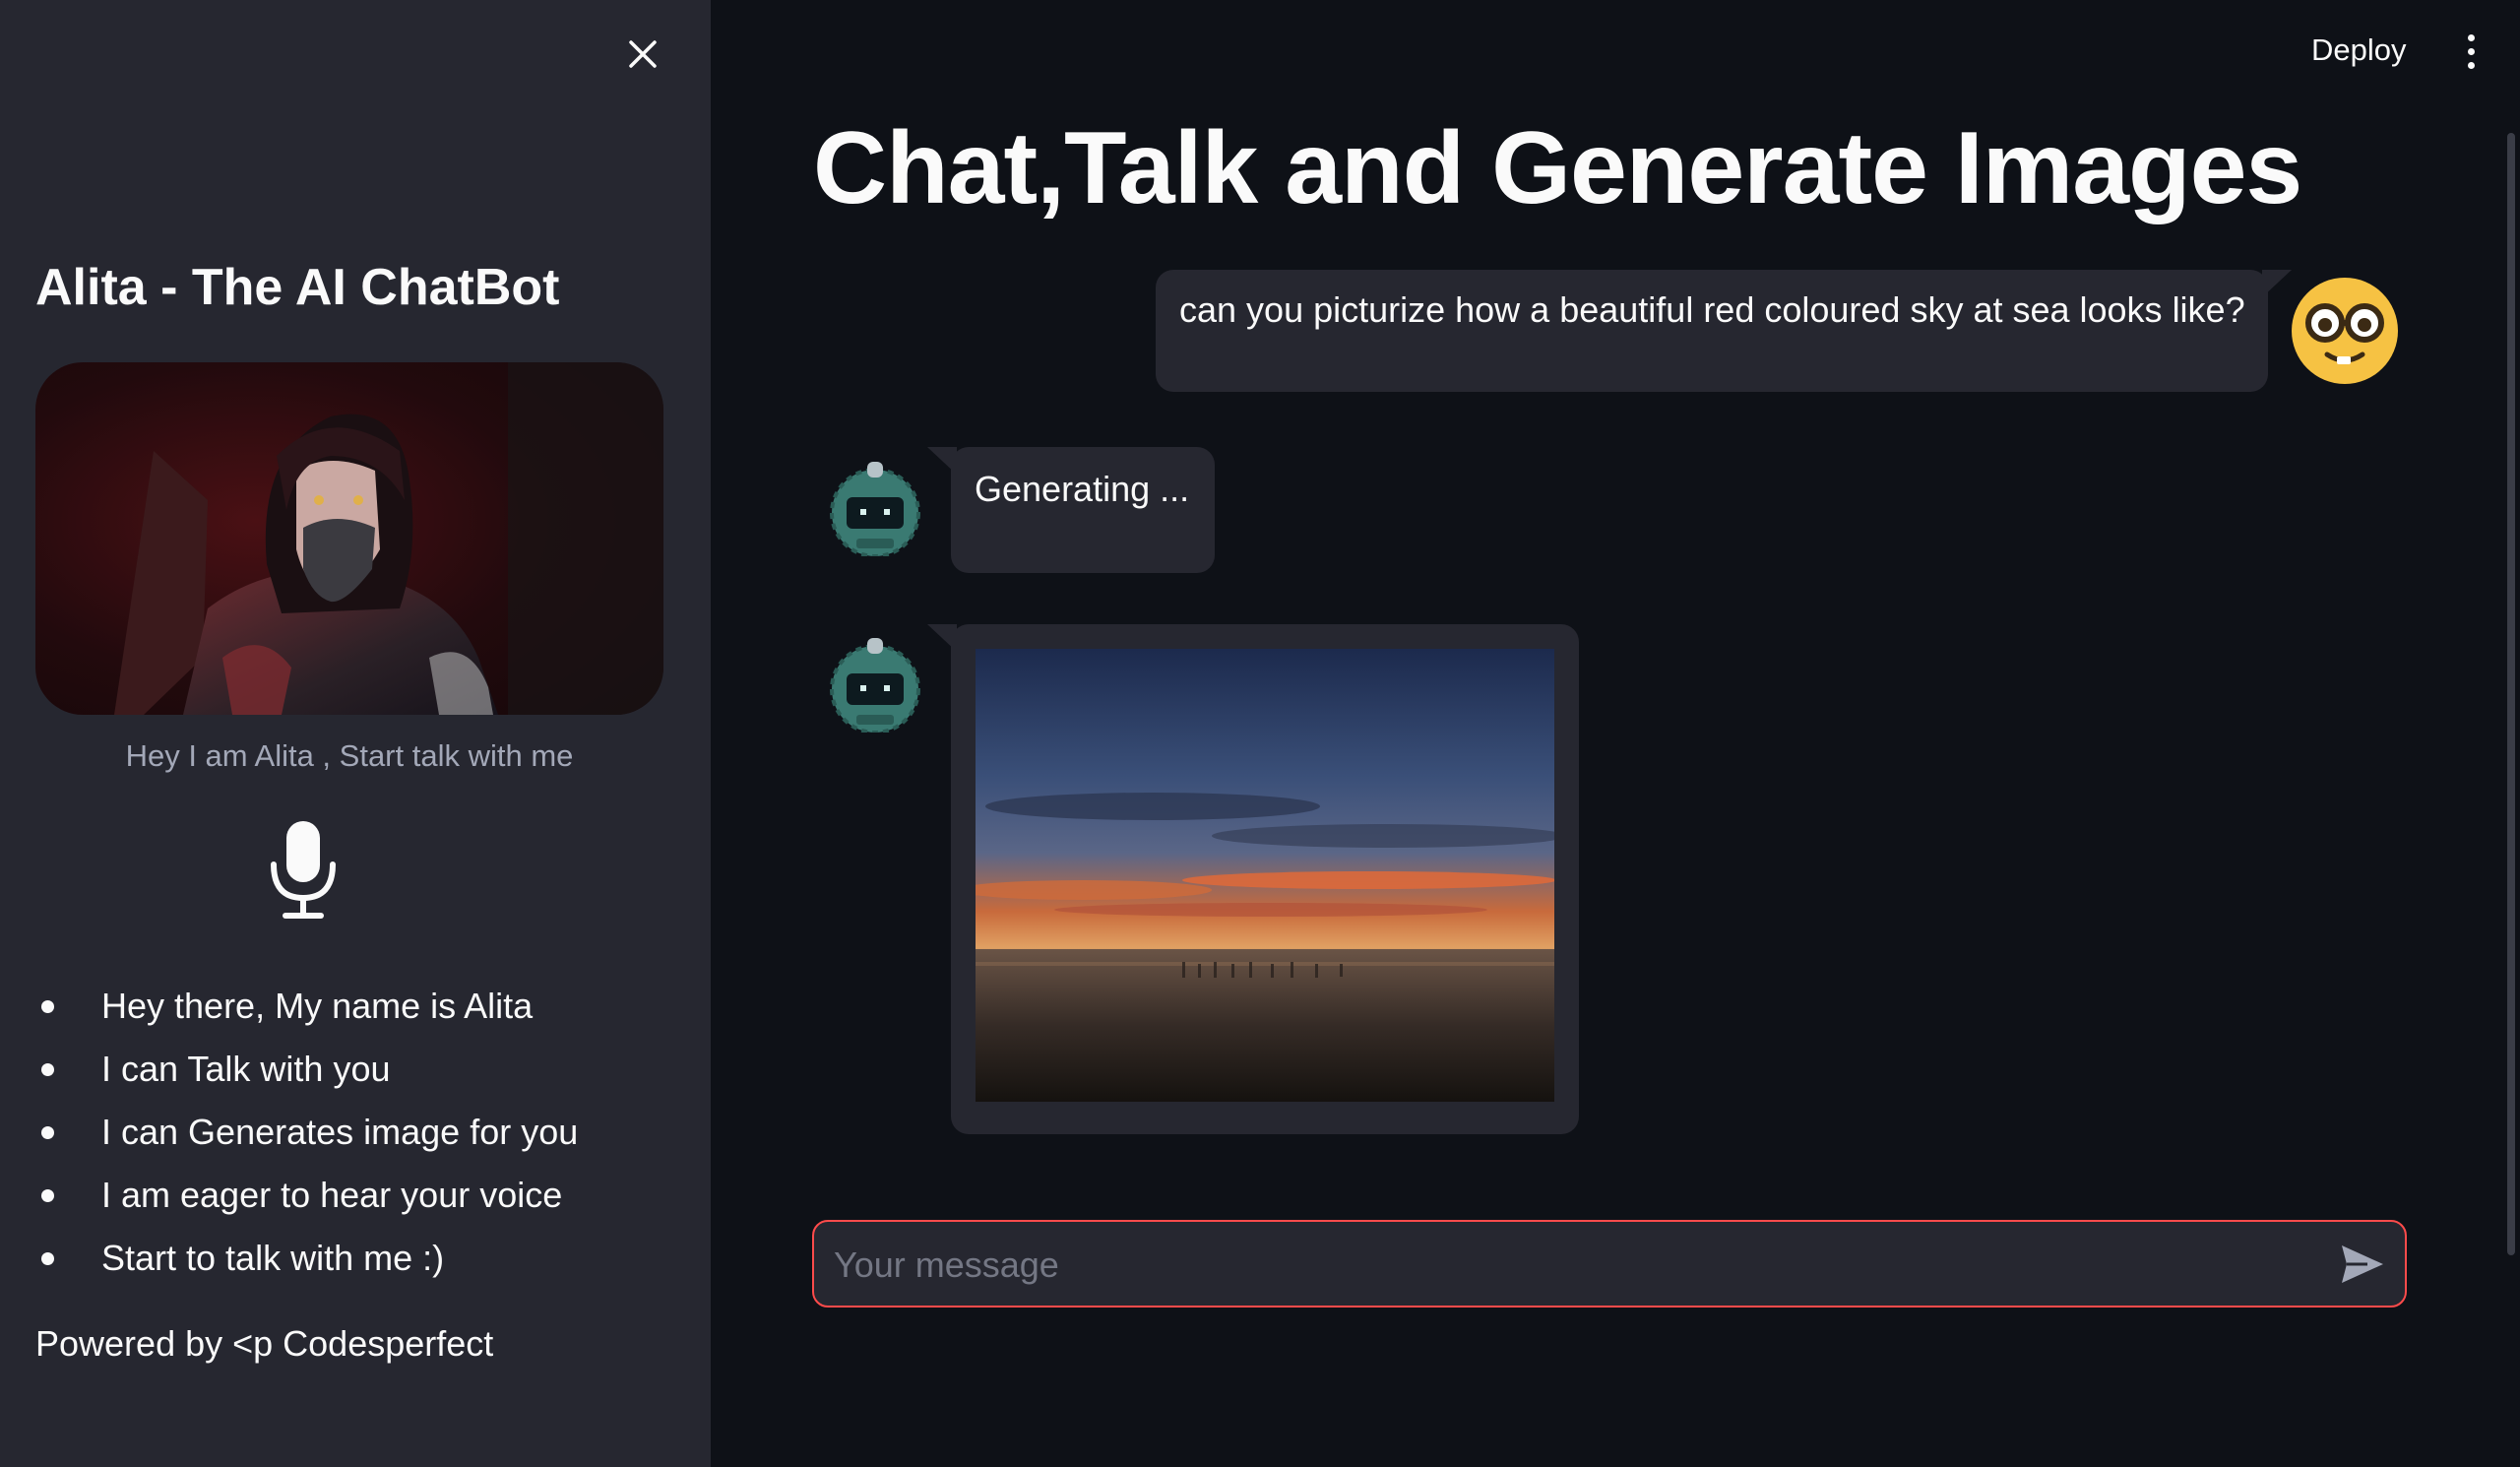  I want to click on close-icon, so click(643, 54).